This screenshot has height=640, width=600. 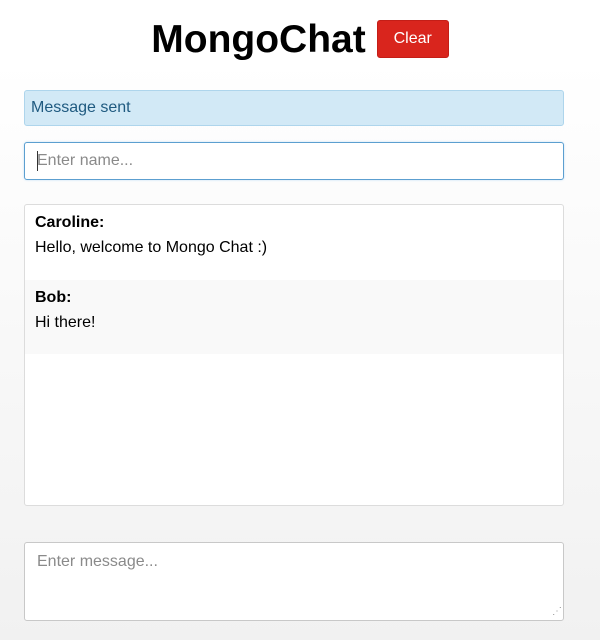 What do you see at coordinates (294, 108) in the screenshot?
I see `status-alert: Message sent` at bounding box center [294, 108].